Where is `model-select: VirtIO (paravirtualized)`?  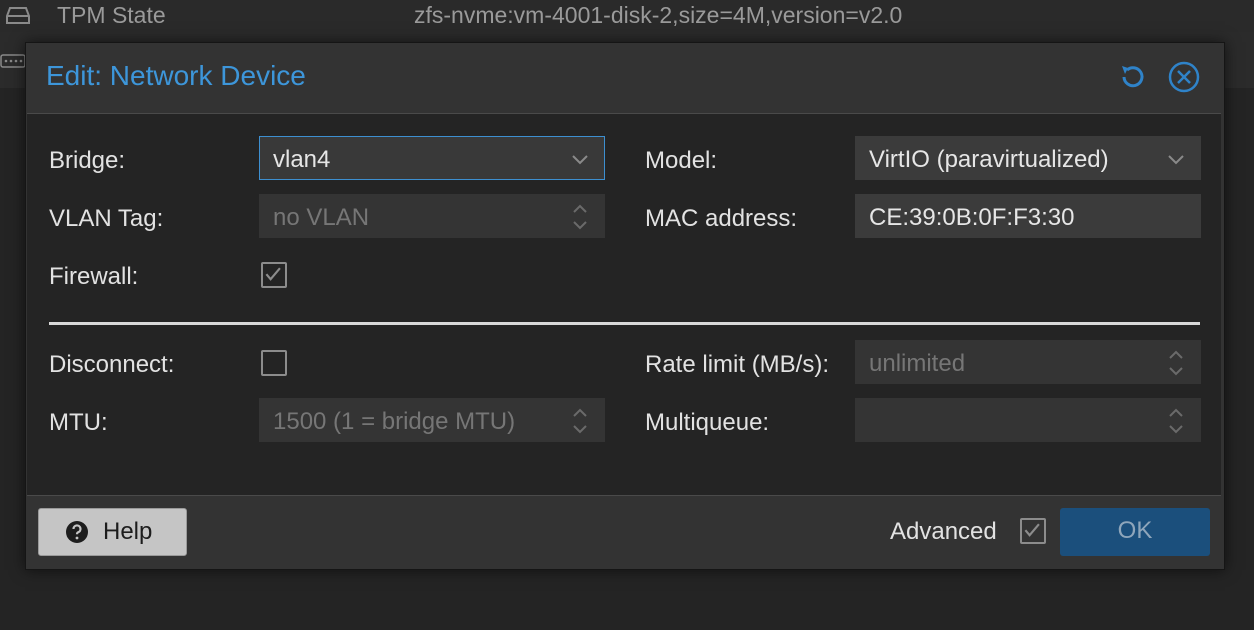 model-select: VirtIO (paravirtualized) is located at coordinates (1028, 158).